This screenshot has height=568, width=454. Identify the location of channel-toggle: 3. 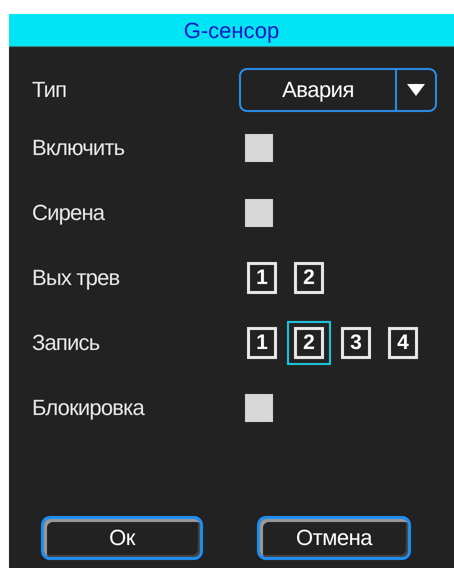
(356, 342).